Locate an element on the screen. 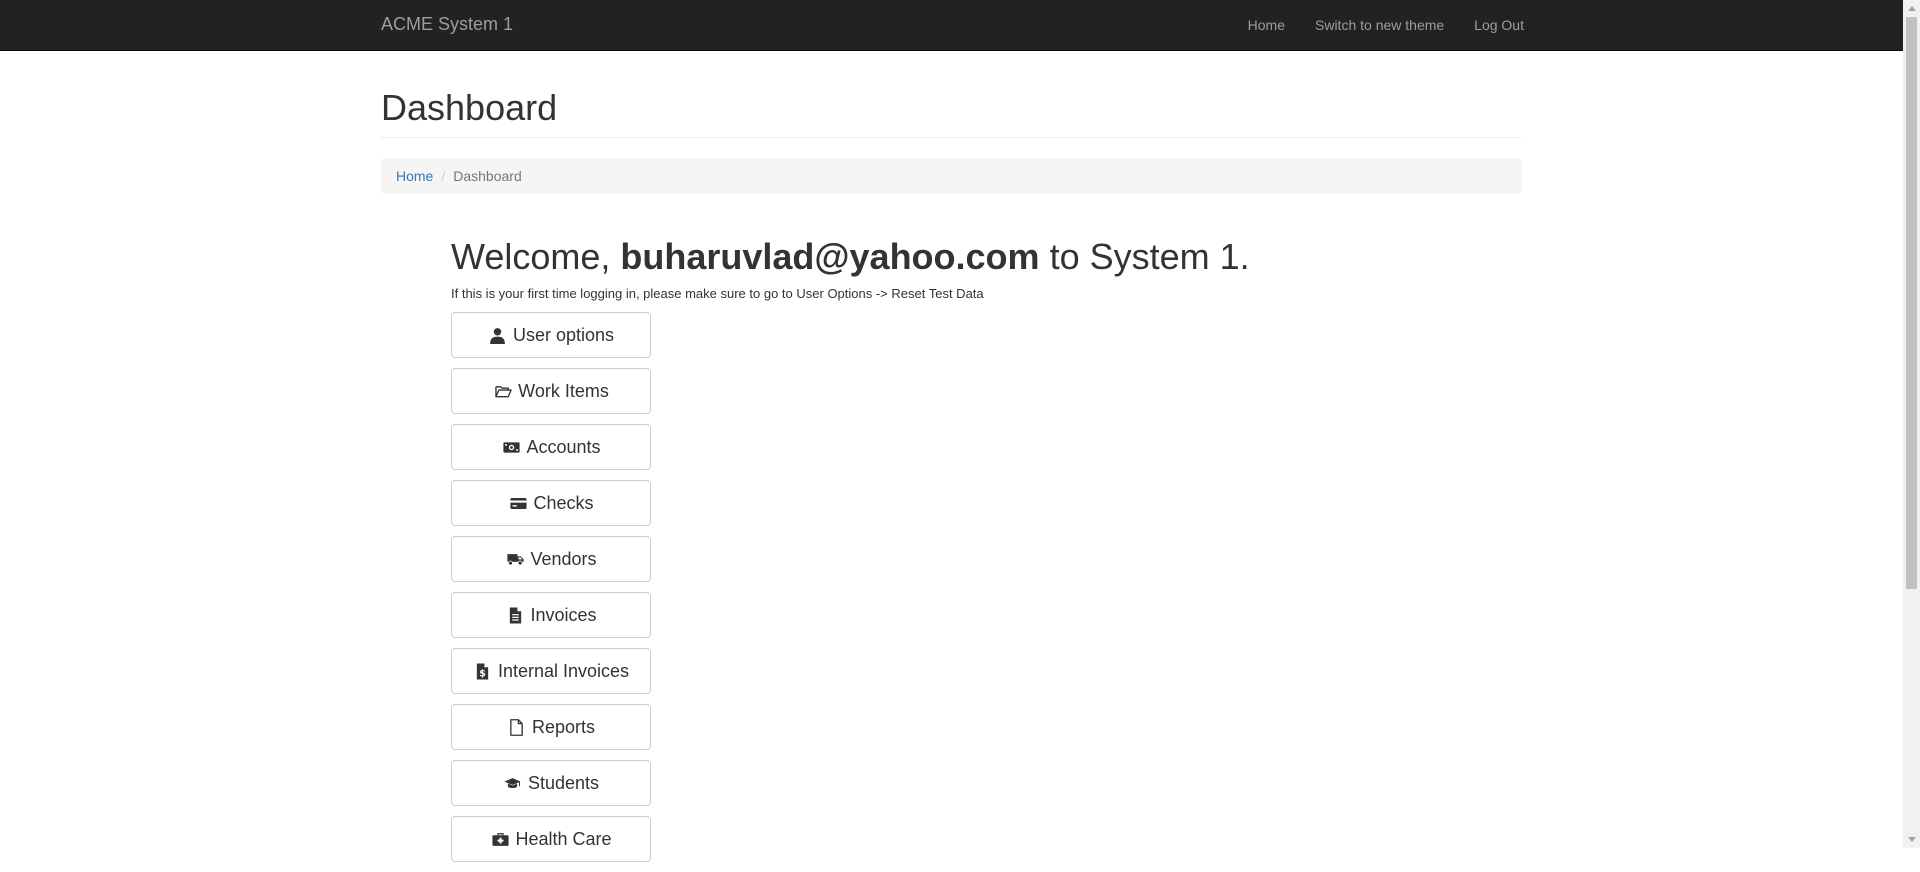  medkit-icon is located at coordinates (500, 839).